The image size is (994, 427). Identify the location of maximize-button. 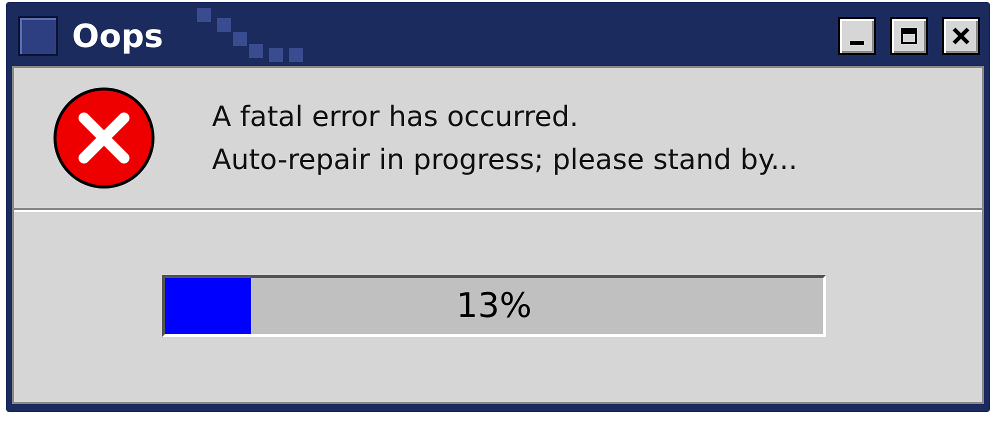
(909, 36).